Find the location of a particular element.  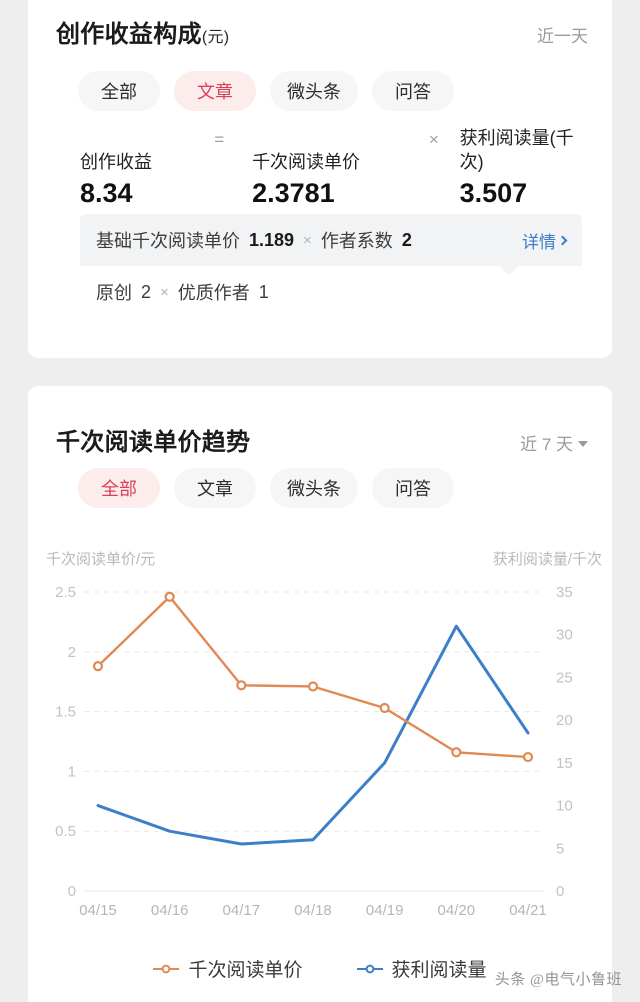

original-value: 2 is located at coordinates (146, 291).